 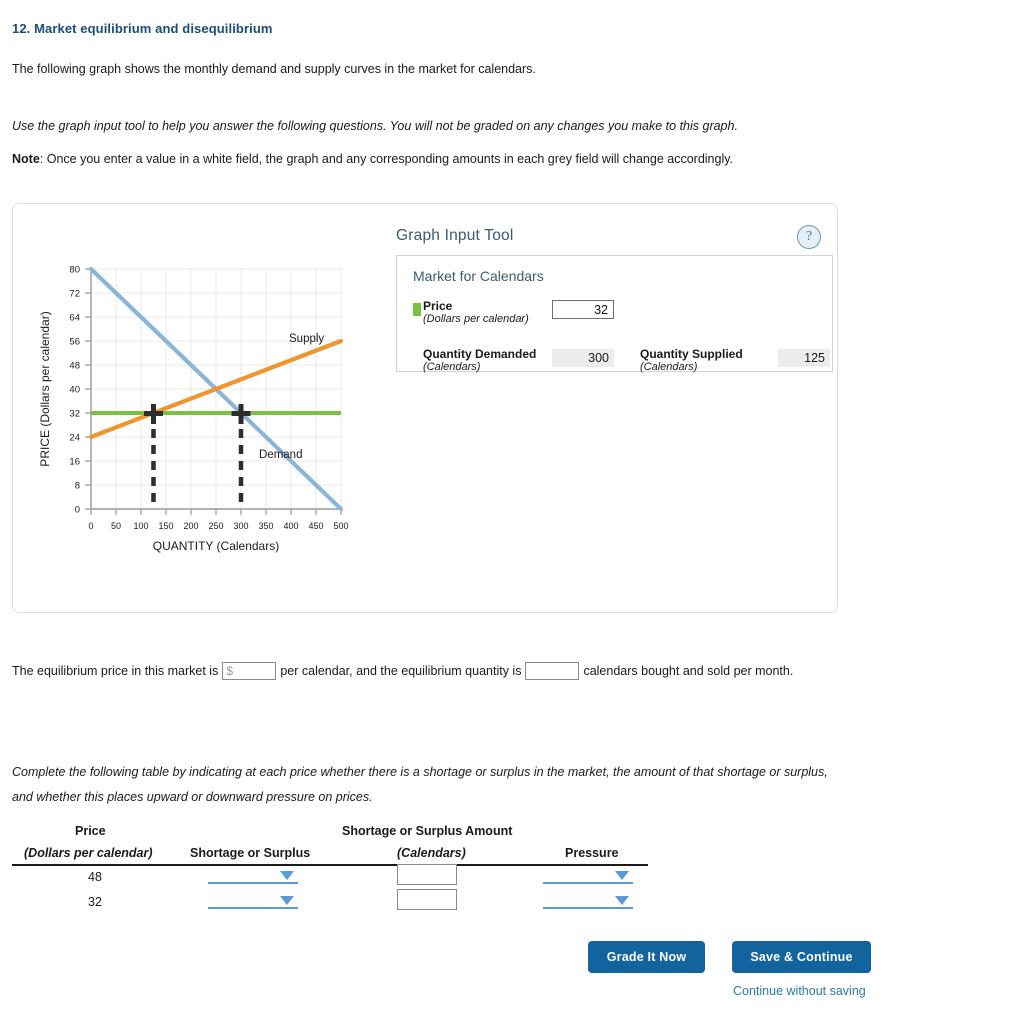 What do you see at coordinates (90, 831) in the screenshot?
I see `header-price: Price` at bounding box center [90, 831].